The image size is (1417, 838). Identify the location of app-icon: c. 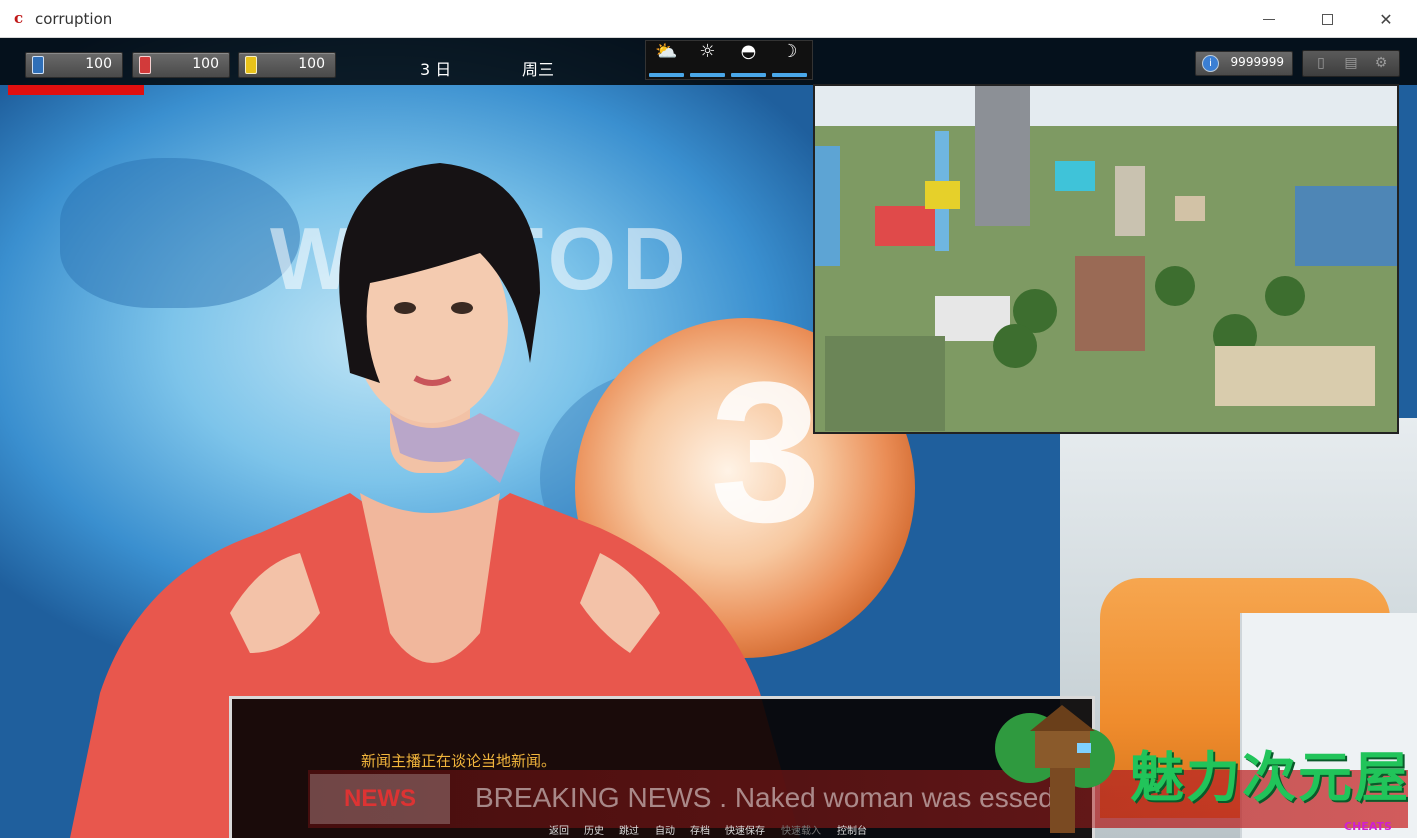
(19, 18).